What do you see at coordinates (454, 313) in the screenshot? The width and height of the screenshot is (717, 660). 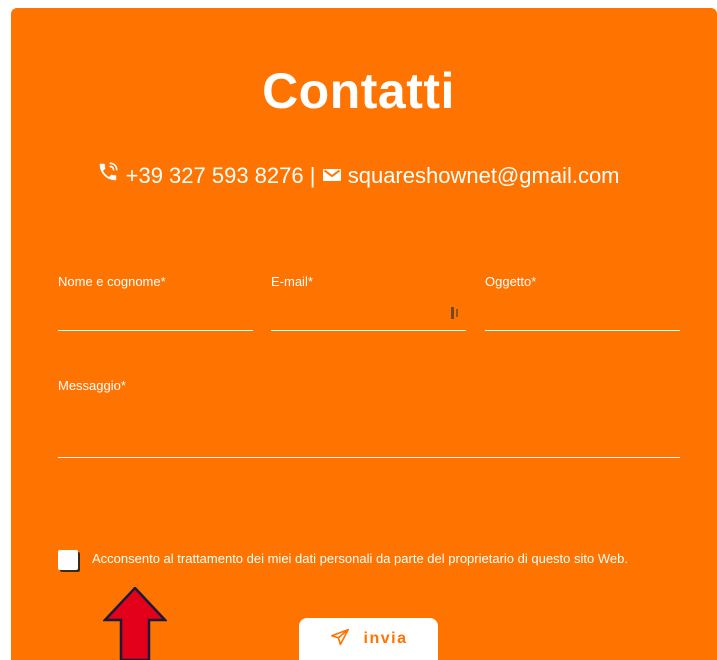 I see `text-cursor-icon` at bounding box center [454, 313].